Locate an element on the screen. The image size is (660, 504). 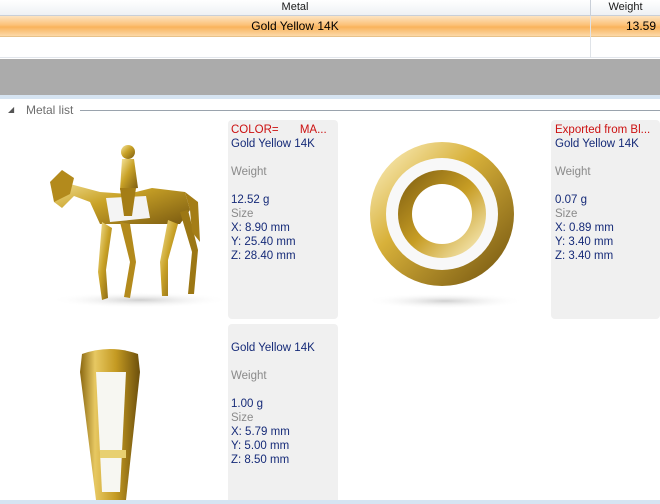
size-y: Y: 5.00 mm is located at coordinates (260, 446).